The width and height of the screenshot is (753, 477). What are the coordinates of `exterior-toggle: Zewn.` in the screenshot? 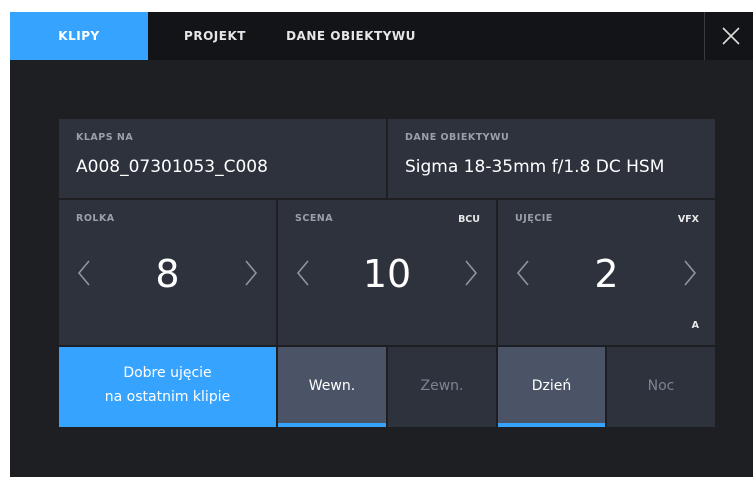 It's located at (442, 387).